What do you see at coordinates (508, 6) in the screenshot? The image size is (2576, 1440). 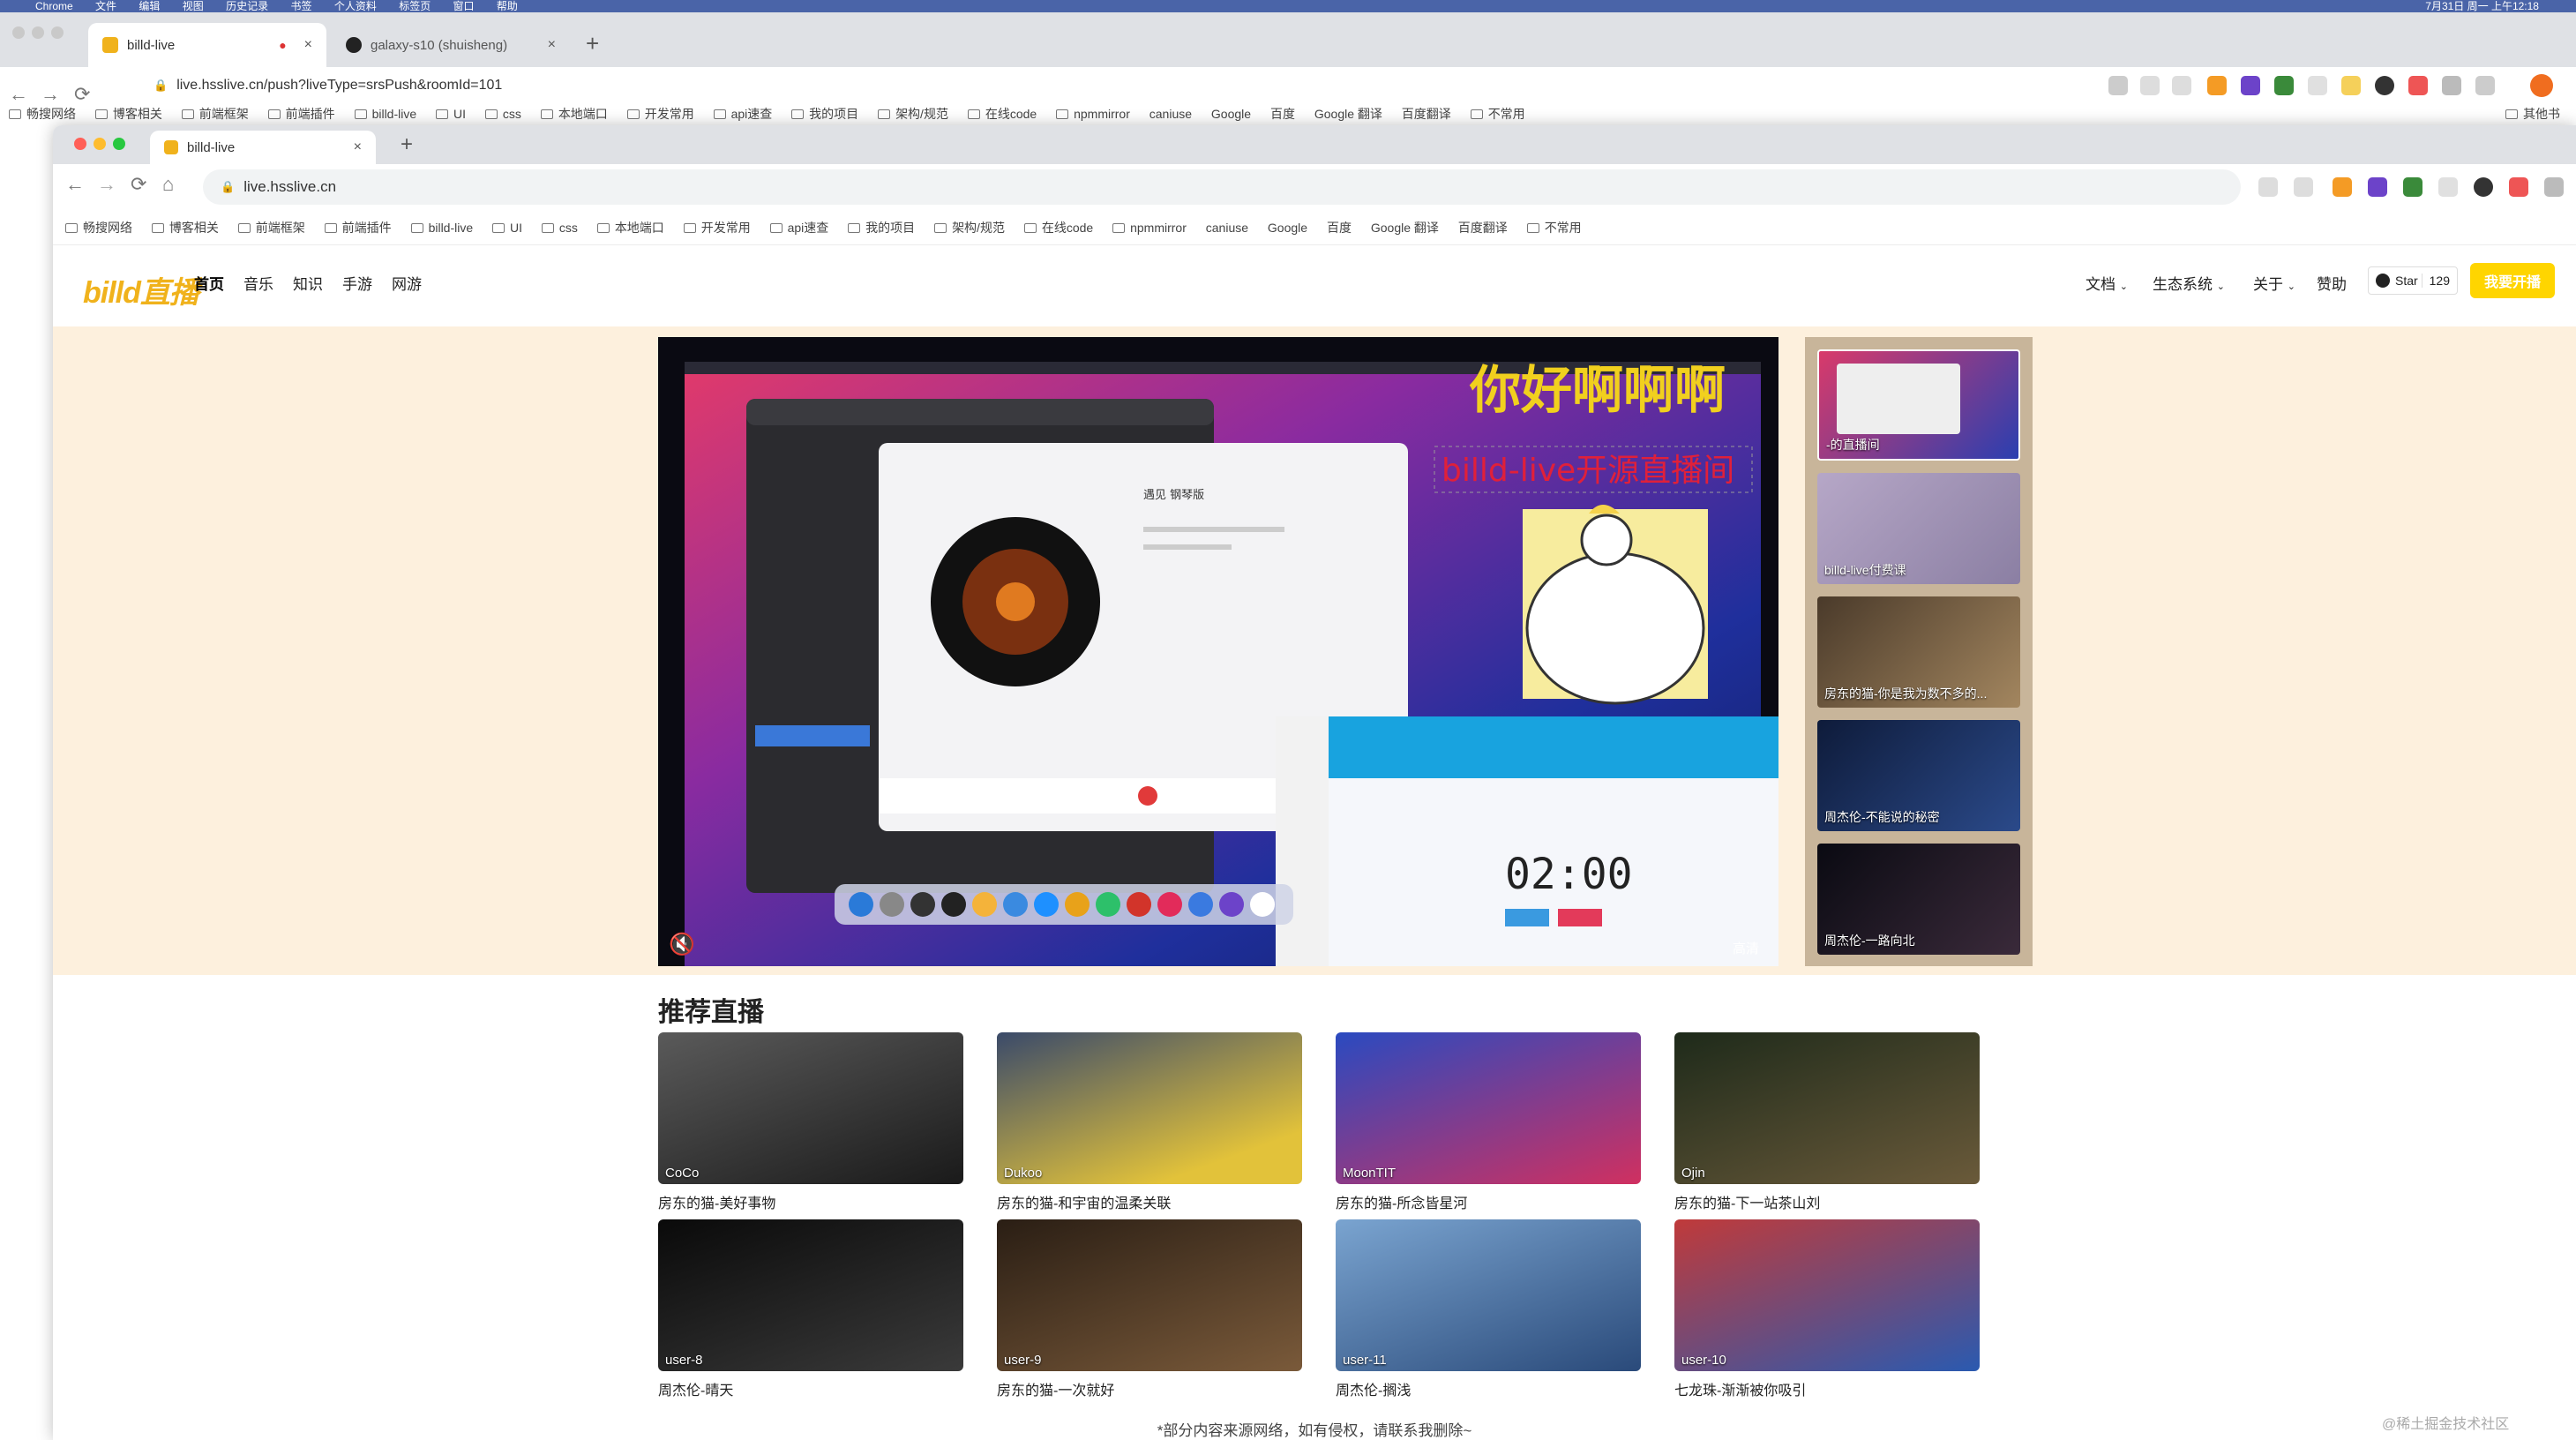 I see `menu-help: 帮助` at bounding box center [508, 6].